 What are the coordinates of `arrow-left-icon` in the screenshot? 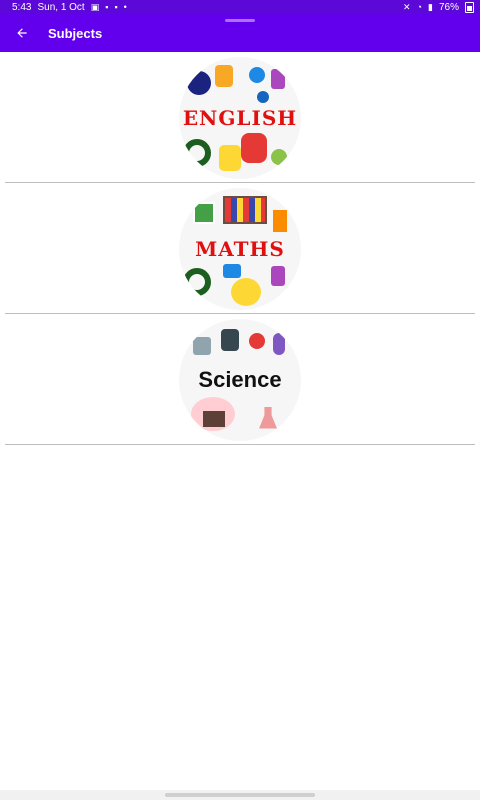 It's located at (22, 33).